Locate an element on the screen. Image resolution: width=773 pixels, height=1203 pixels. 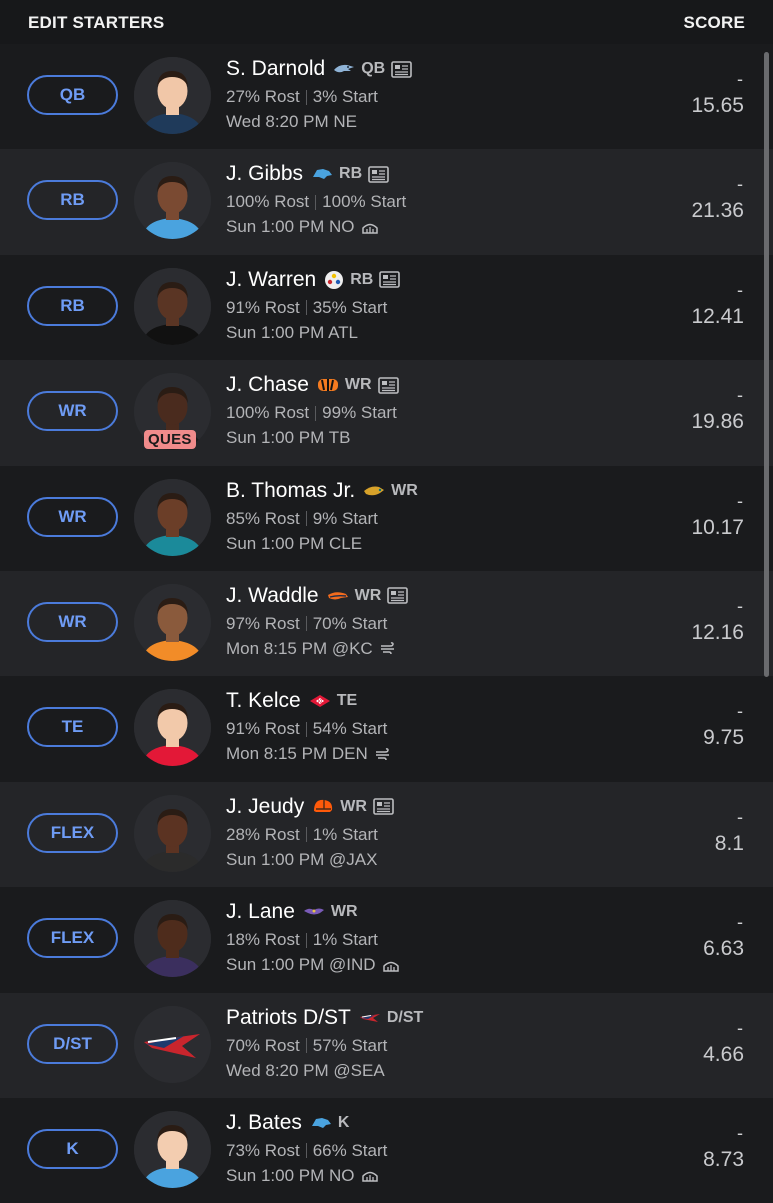
position-slot-button: QB is located at coordinates (72, 95).